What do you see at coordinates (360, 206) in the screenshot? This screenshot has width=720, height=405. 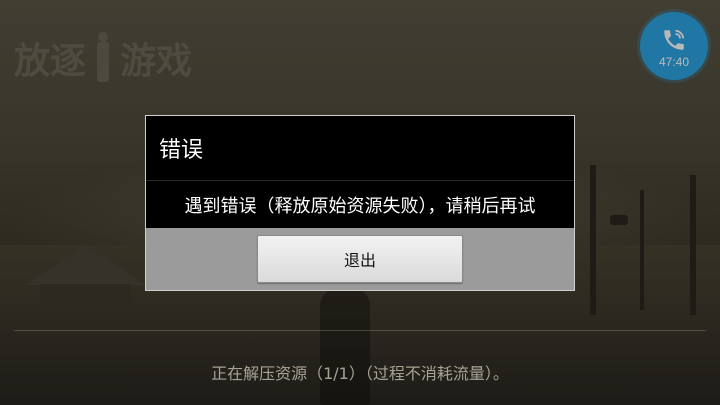 I see `dialog-message: 遇到错误（释放原始资源失败），请稍后再试` at bounding box center [360, 206].